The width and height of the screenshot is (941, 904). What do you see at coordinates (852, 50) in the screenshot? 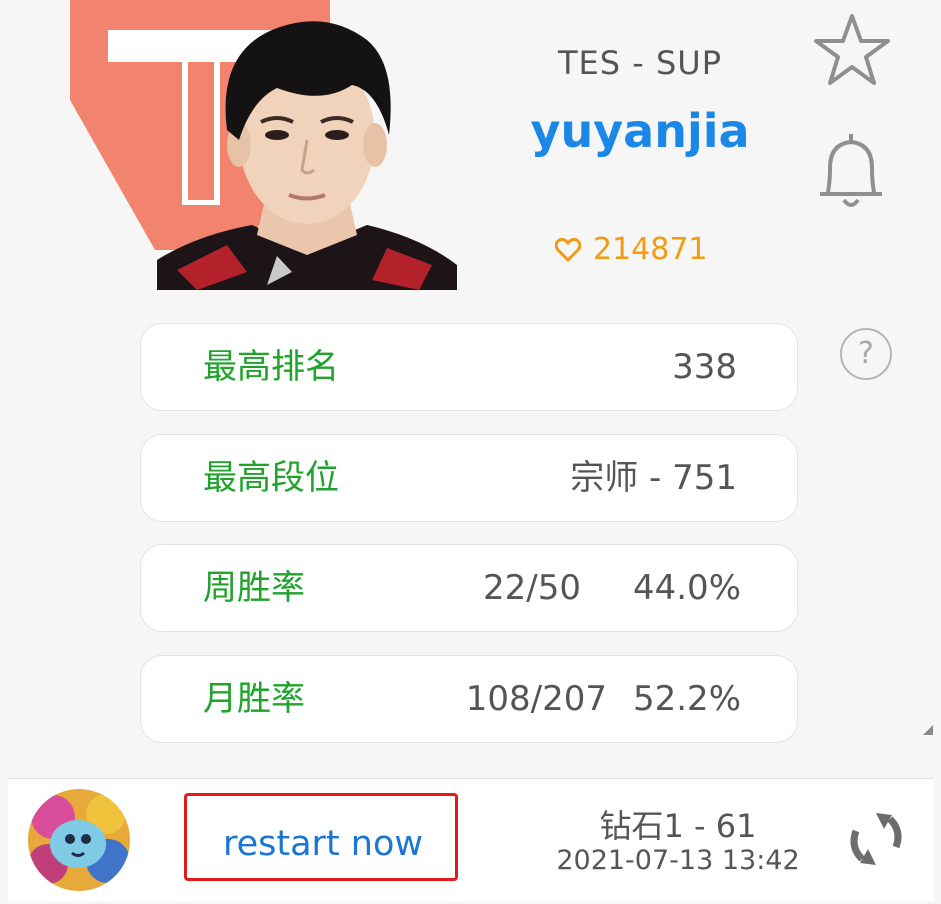
I see `star-icon` at bounding box center [852, 50].